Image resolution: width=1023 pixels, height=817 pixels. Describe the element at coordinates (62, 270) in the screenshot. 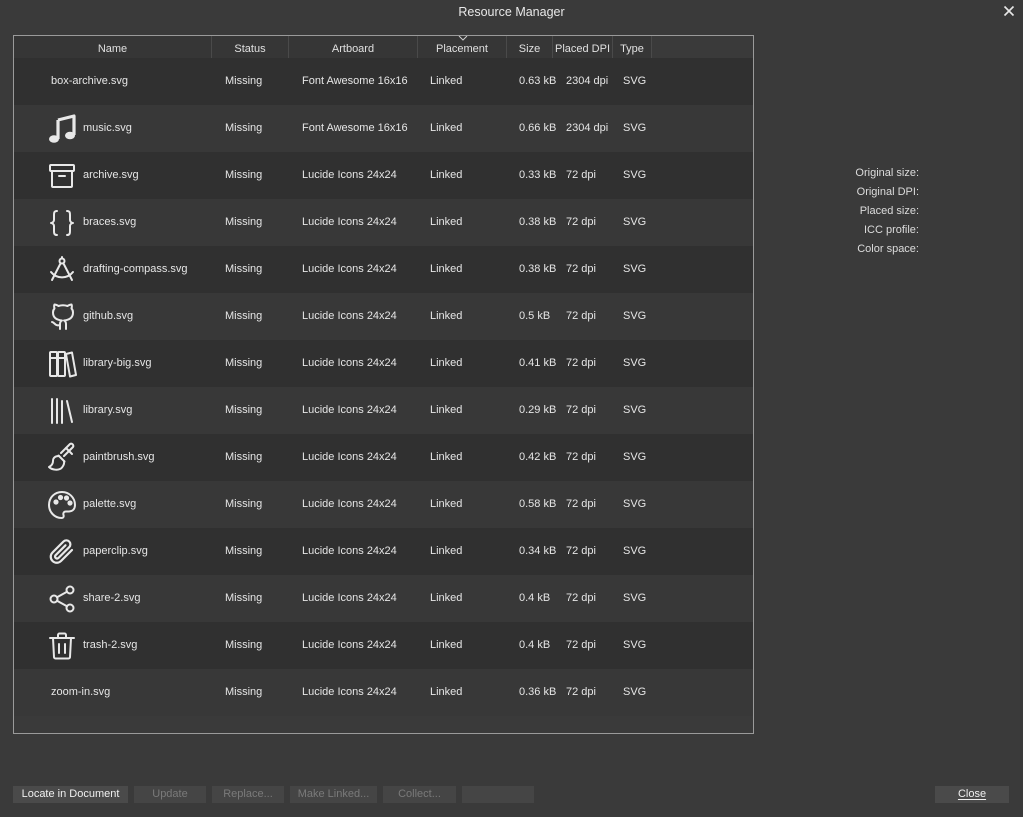

I see `drafting-compass-icon` at that location.